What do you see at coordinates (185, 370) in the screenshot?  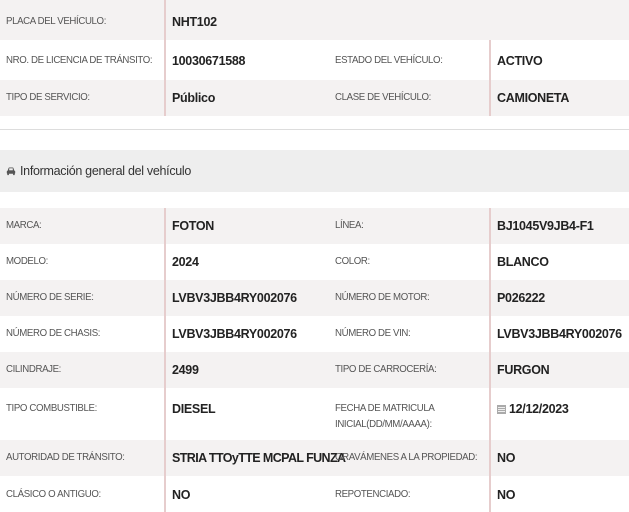 I see `value-cilindraje: 2499` at bounding box center [185, 370].